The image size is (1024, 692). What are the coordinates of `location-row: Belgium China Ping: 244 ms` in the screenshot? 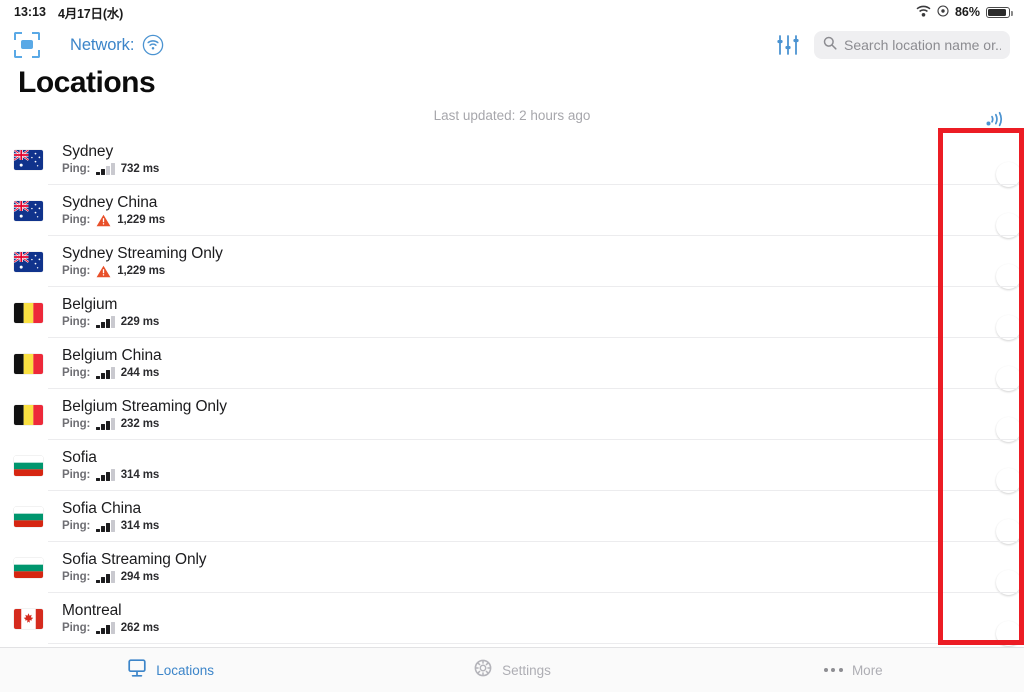 It's located at (512, 364).